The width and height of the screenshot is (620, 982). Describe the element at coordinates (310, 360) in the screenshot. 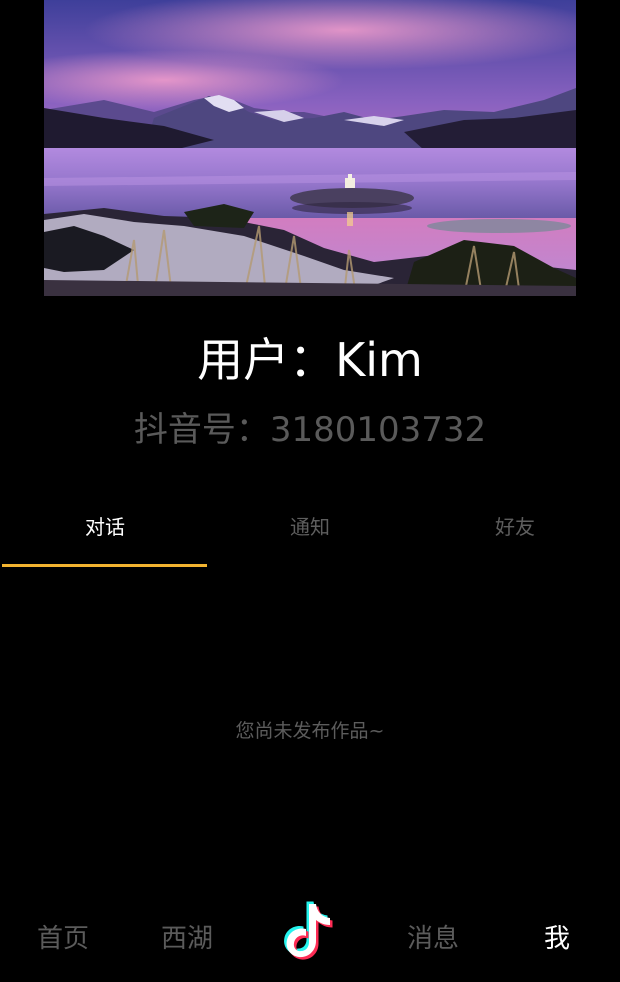

I see `profile-username: 用户：Kim` at that location.